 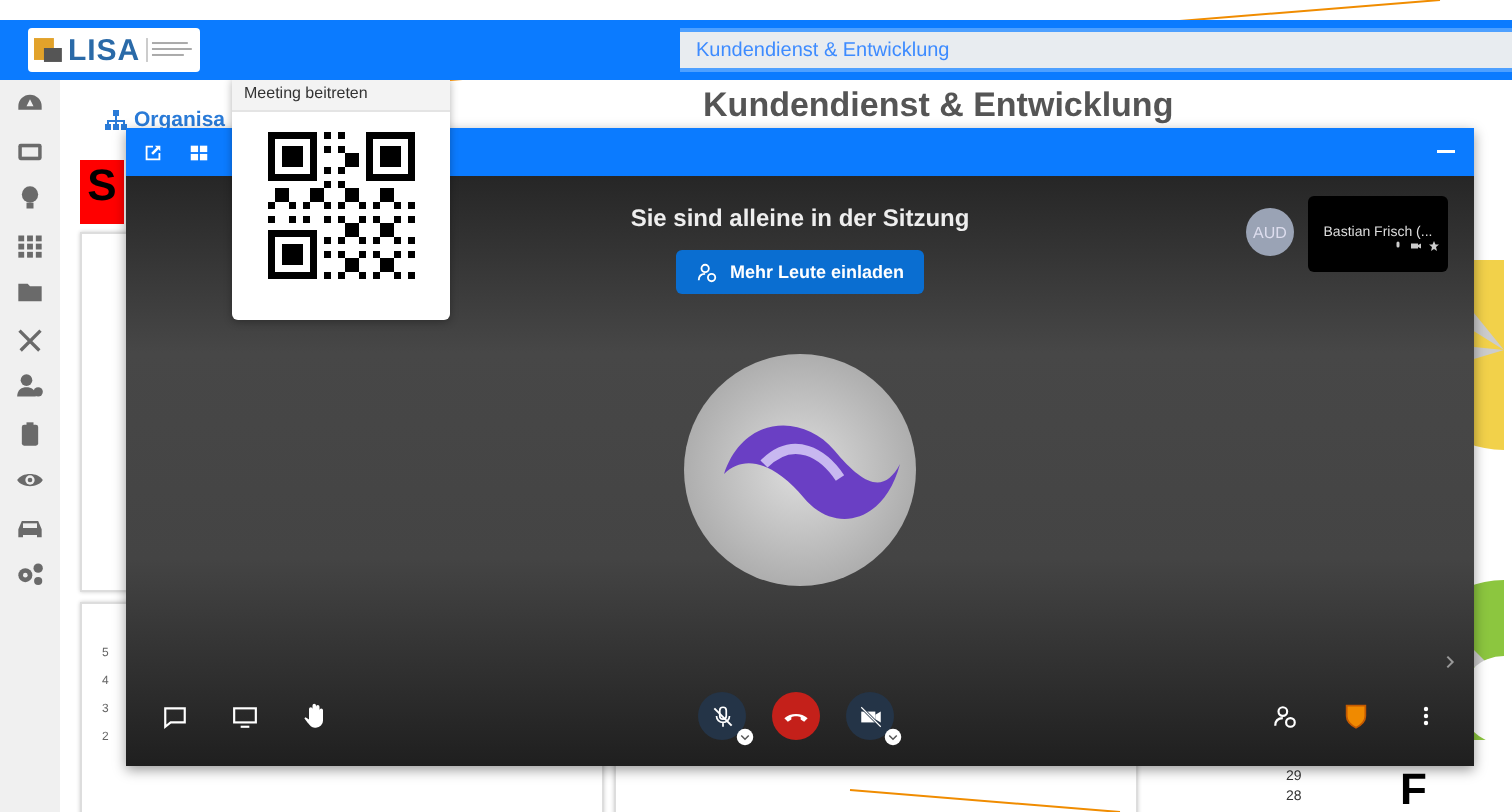 I want to click on breadcrumb-field: Kundendienst & Entwicklung, so click(x=1096, y=50).